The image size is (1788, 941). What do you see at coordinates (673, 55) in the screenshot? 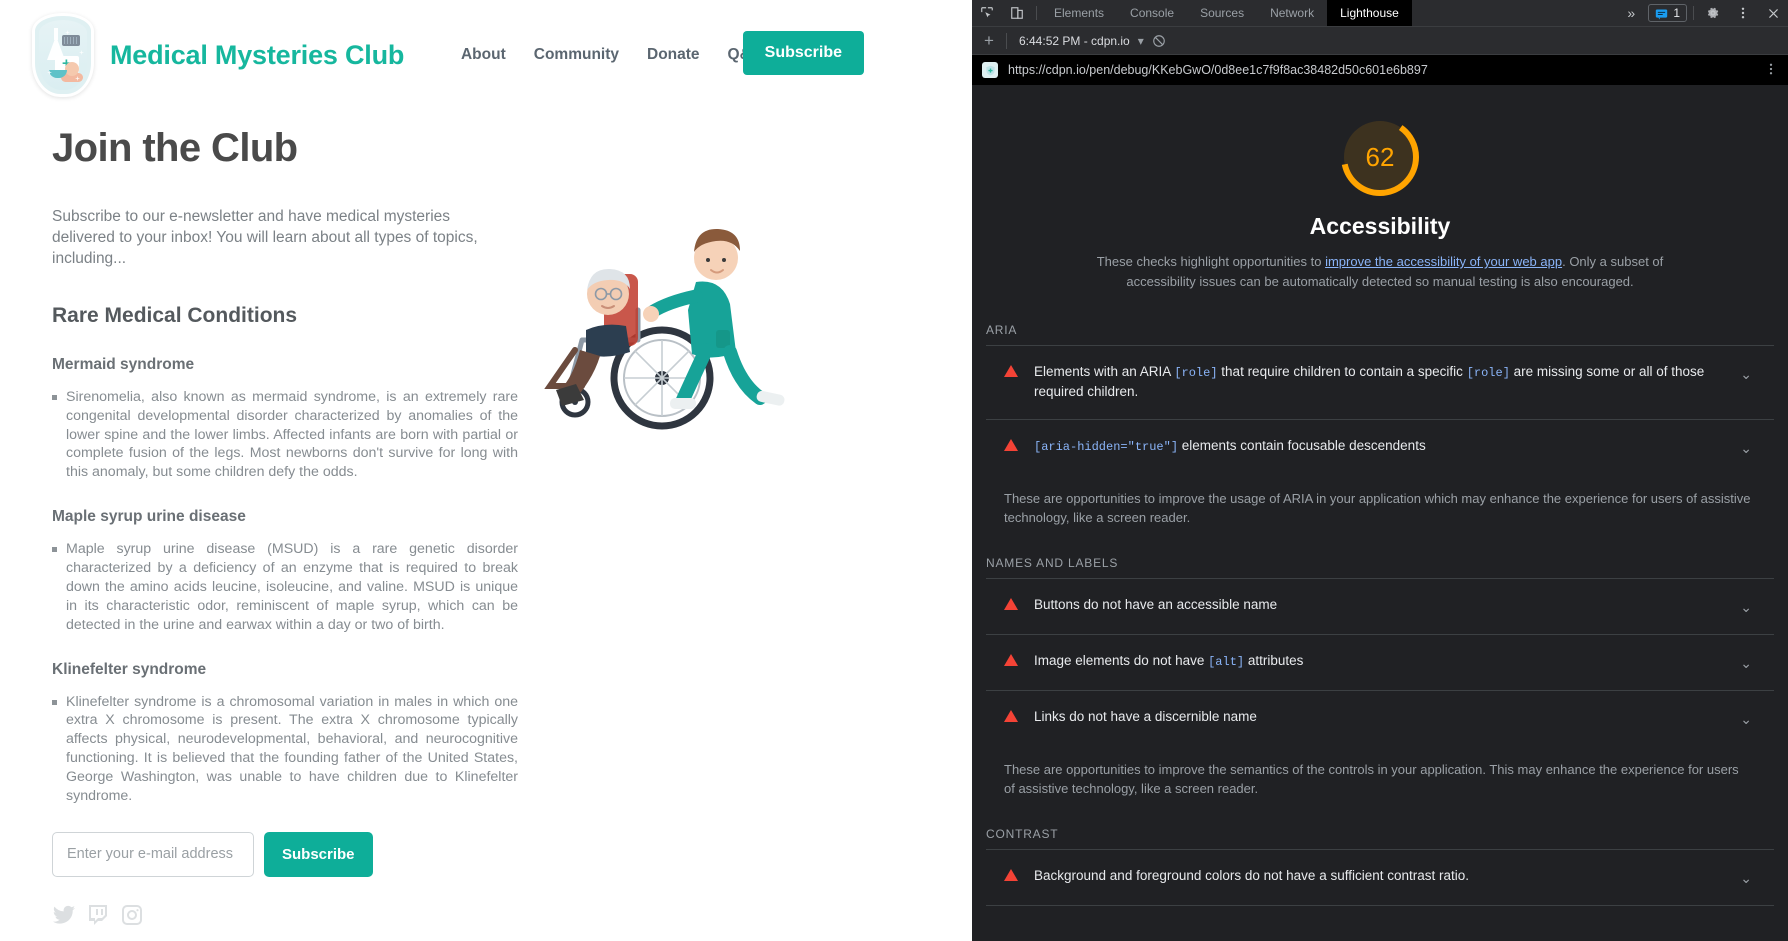
I see `nav-item-donate: Donate` at bounding box center [673, 55].